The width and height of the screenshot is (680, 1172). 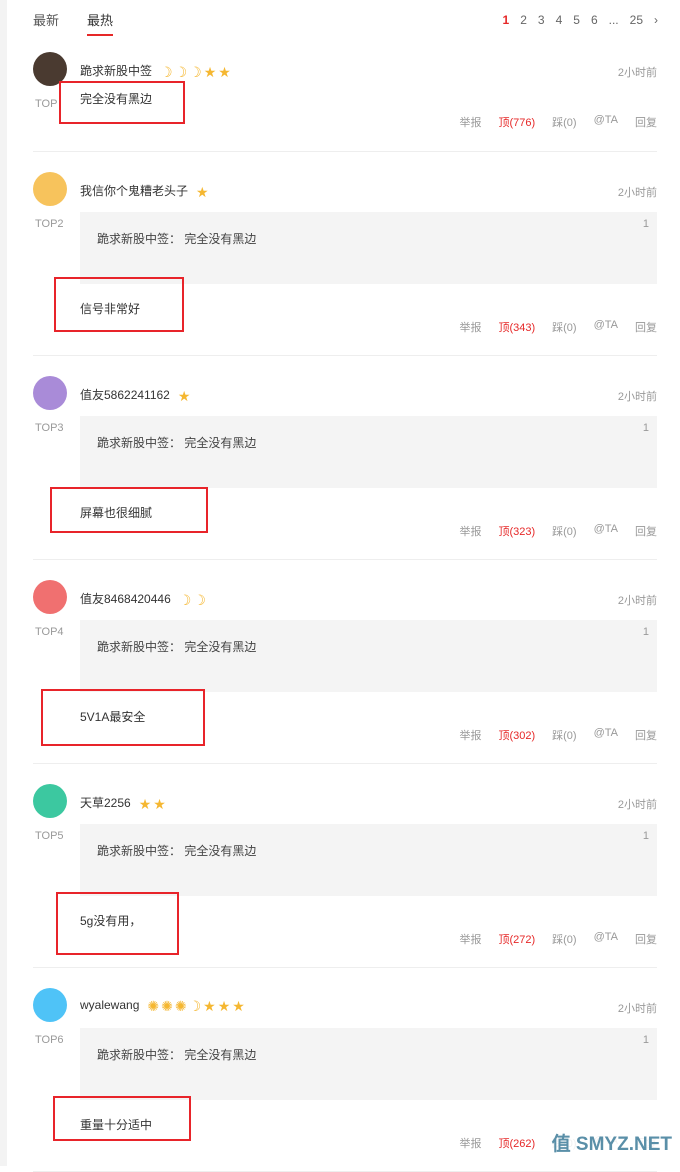 I want to click on tab-latest: 最新, so click(x=46, y=23).